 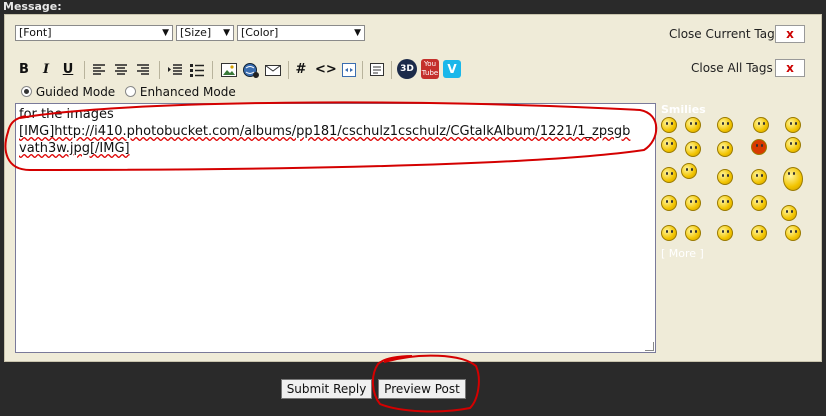 What do you see at coordinates (301, 33) in the screenshot?
I see `color-select: [Color] ▼` at bounding box center [301, 33].